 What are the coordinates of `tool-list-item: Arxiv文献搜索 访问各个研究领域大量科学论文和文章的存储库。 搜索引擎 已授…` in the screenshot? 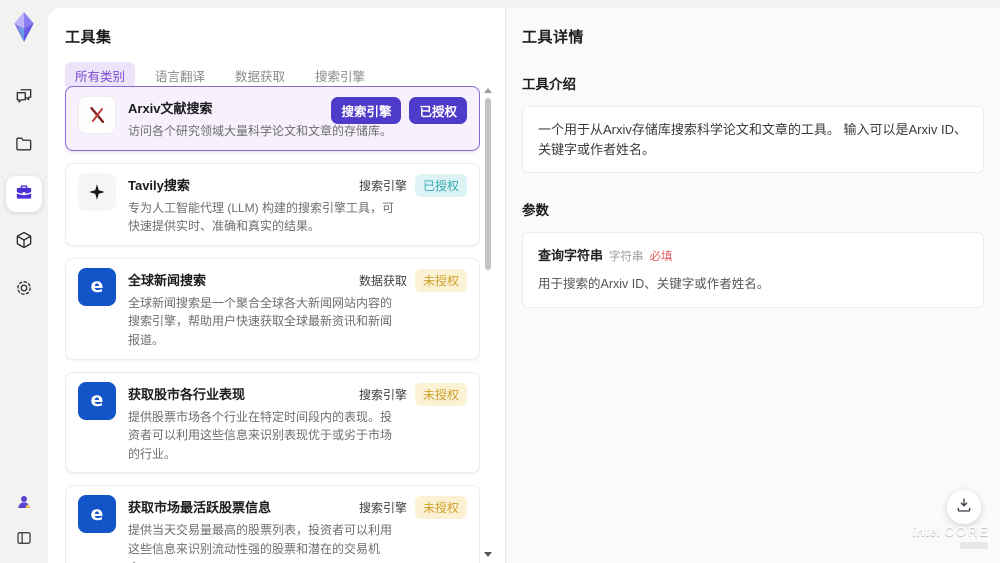 It's located at (272, 118).